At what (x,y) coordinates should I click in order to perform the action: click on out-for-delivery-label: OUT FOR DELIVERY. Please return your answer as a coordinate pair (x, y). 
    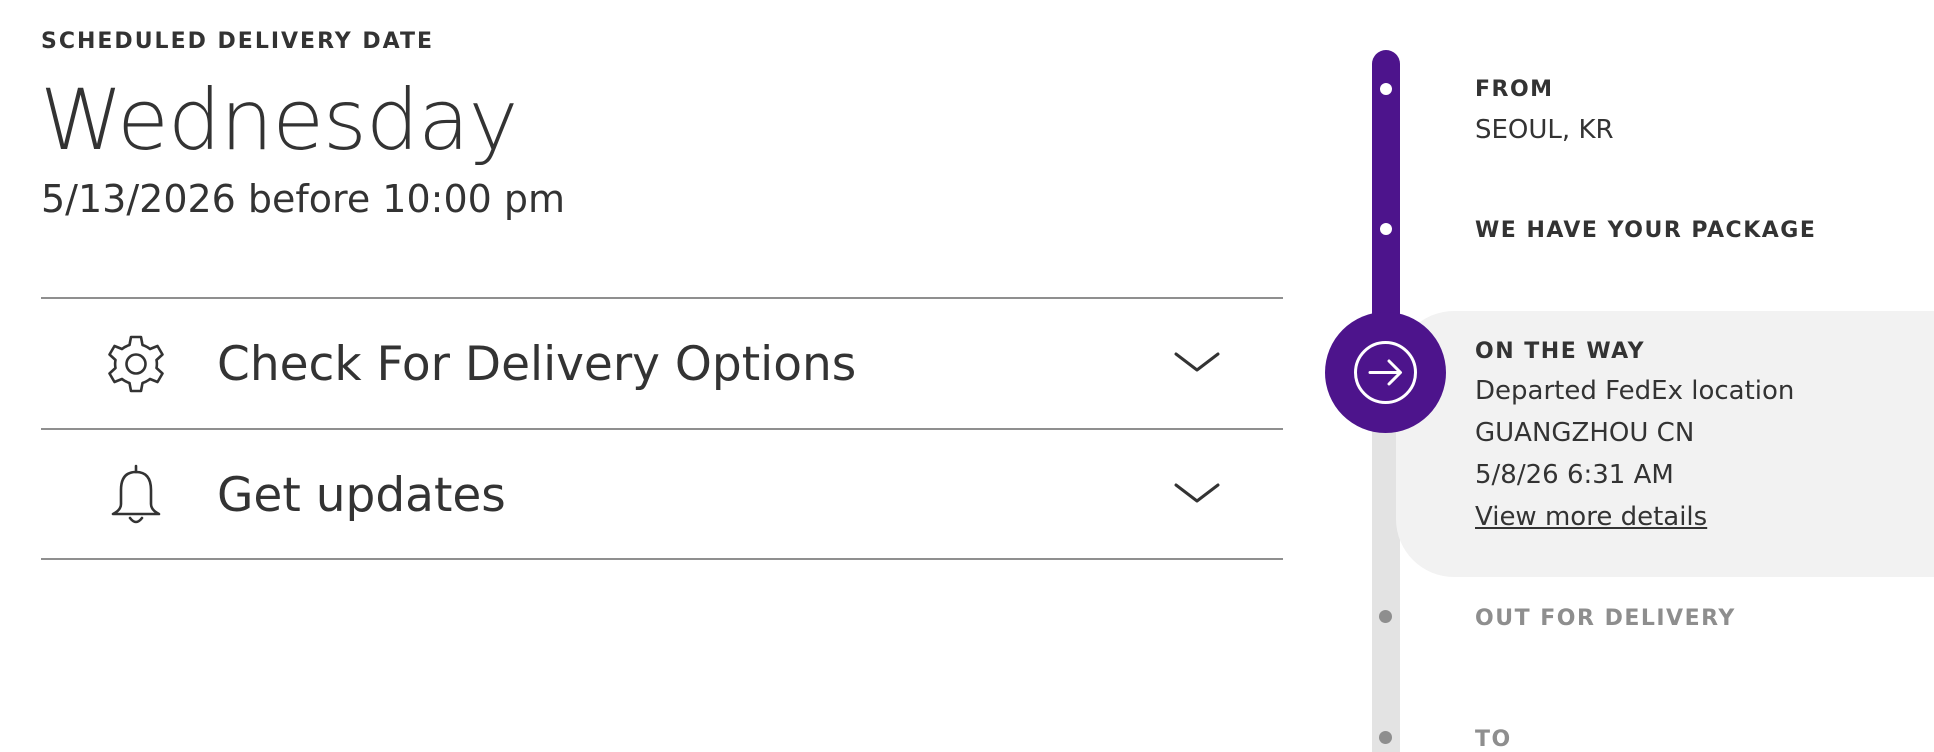
    Looking at the image, I should click on (1605, 618).